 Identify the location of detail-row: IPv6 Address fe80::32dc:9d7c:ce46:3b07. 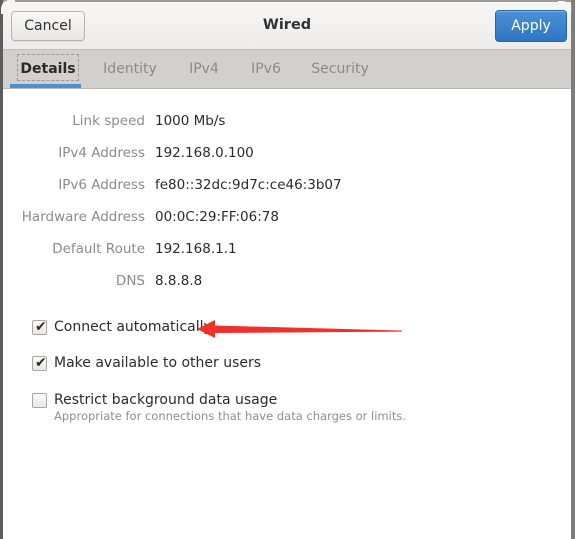
(238, 185).